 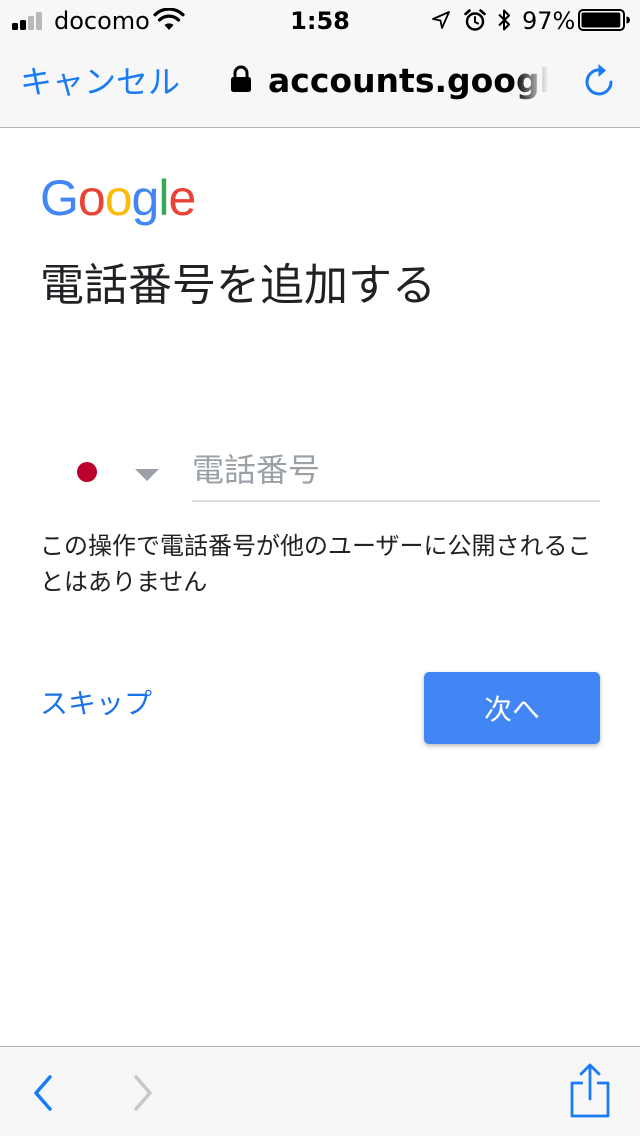 What do you see at coordinates (320, 1091) in the screenshot?
I see `browser-bottom-toolbar` at bounding box center [320, 1091].